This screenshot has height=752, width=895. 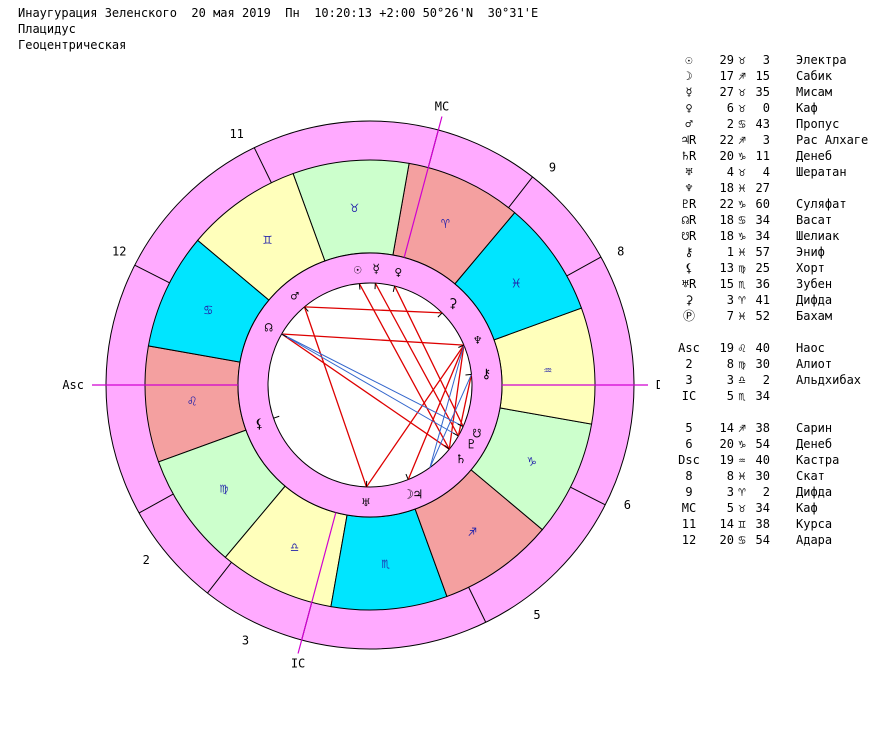 I want to click on row-minutes: 4, so click(x=766, y=172).